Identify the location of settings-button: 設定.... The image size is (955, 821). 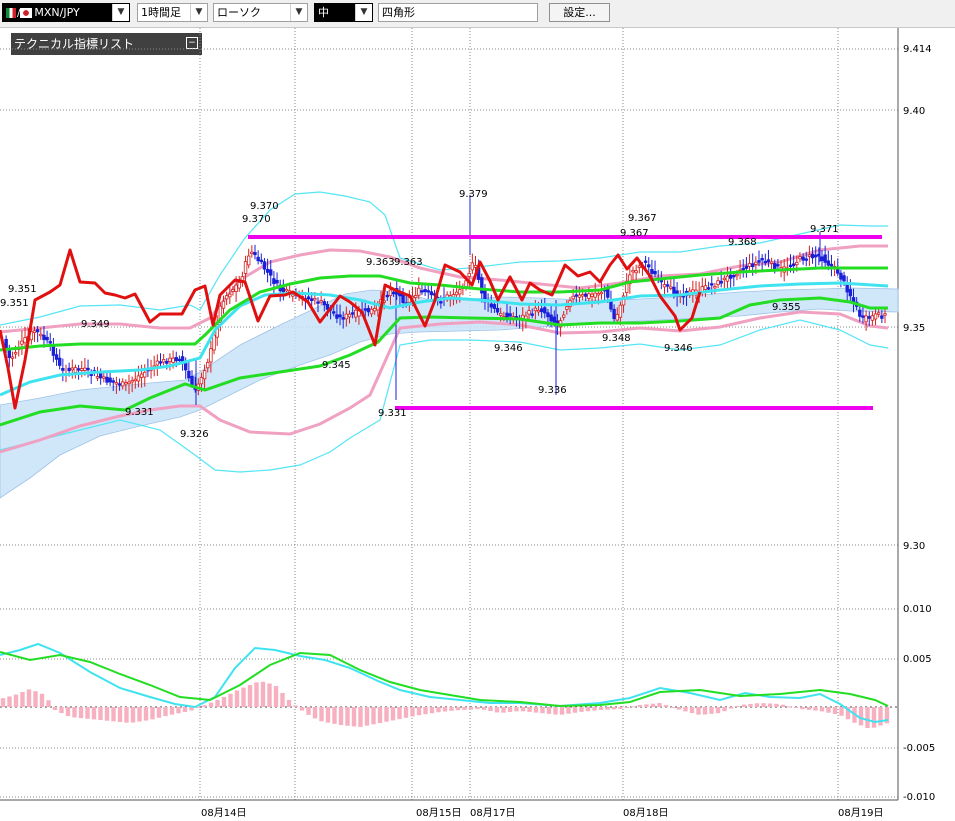
(579, 12).